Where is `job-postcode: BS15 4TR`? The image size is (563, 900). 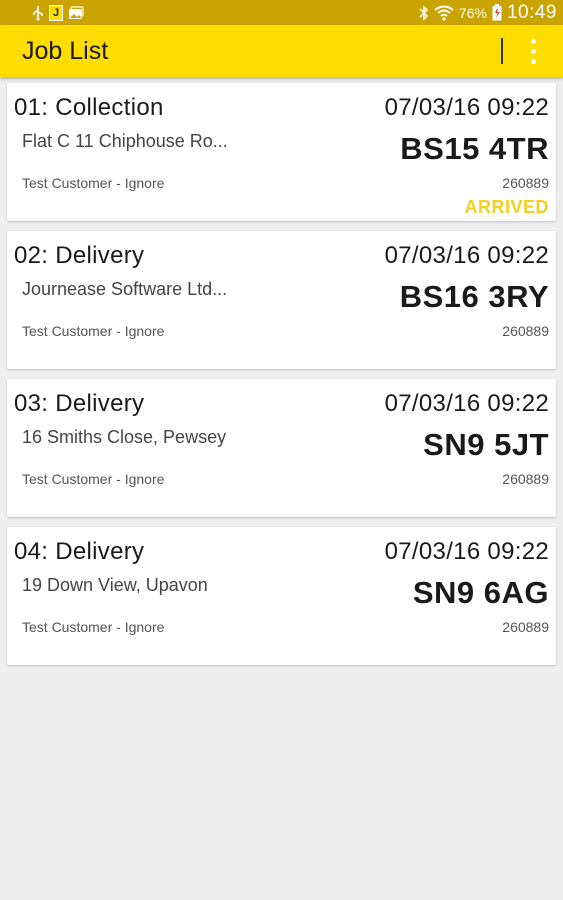
job-postcode: BS15 4TR is located at coordinates (474, 148).